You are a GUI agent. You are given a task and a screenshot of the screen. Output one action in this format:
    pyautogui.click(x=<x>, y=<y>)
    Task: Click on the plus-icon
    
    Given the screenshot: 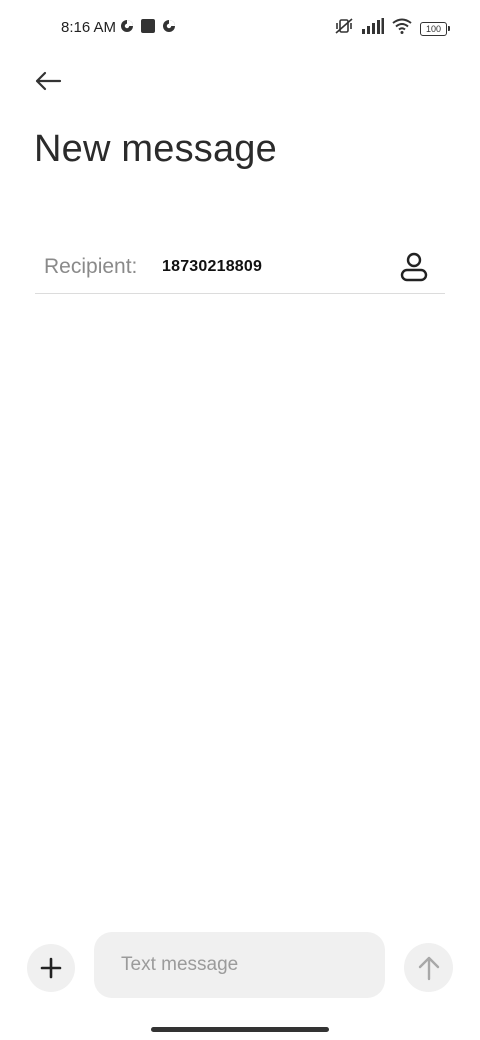 What is the action you would take?
    pyautogui.click(x=51, y=968)
    